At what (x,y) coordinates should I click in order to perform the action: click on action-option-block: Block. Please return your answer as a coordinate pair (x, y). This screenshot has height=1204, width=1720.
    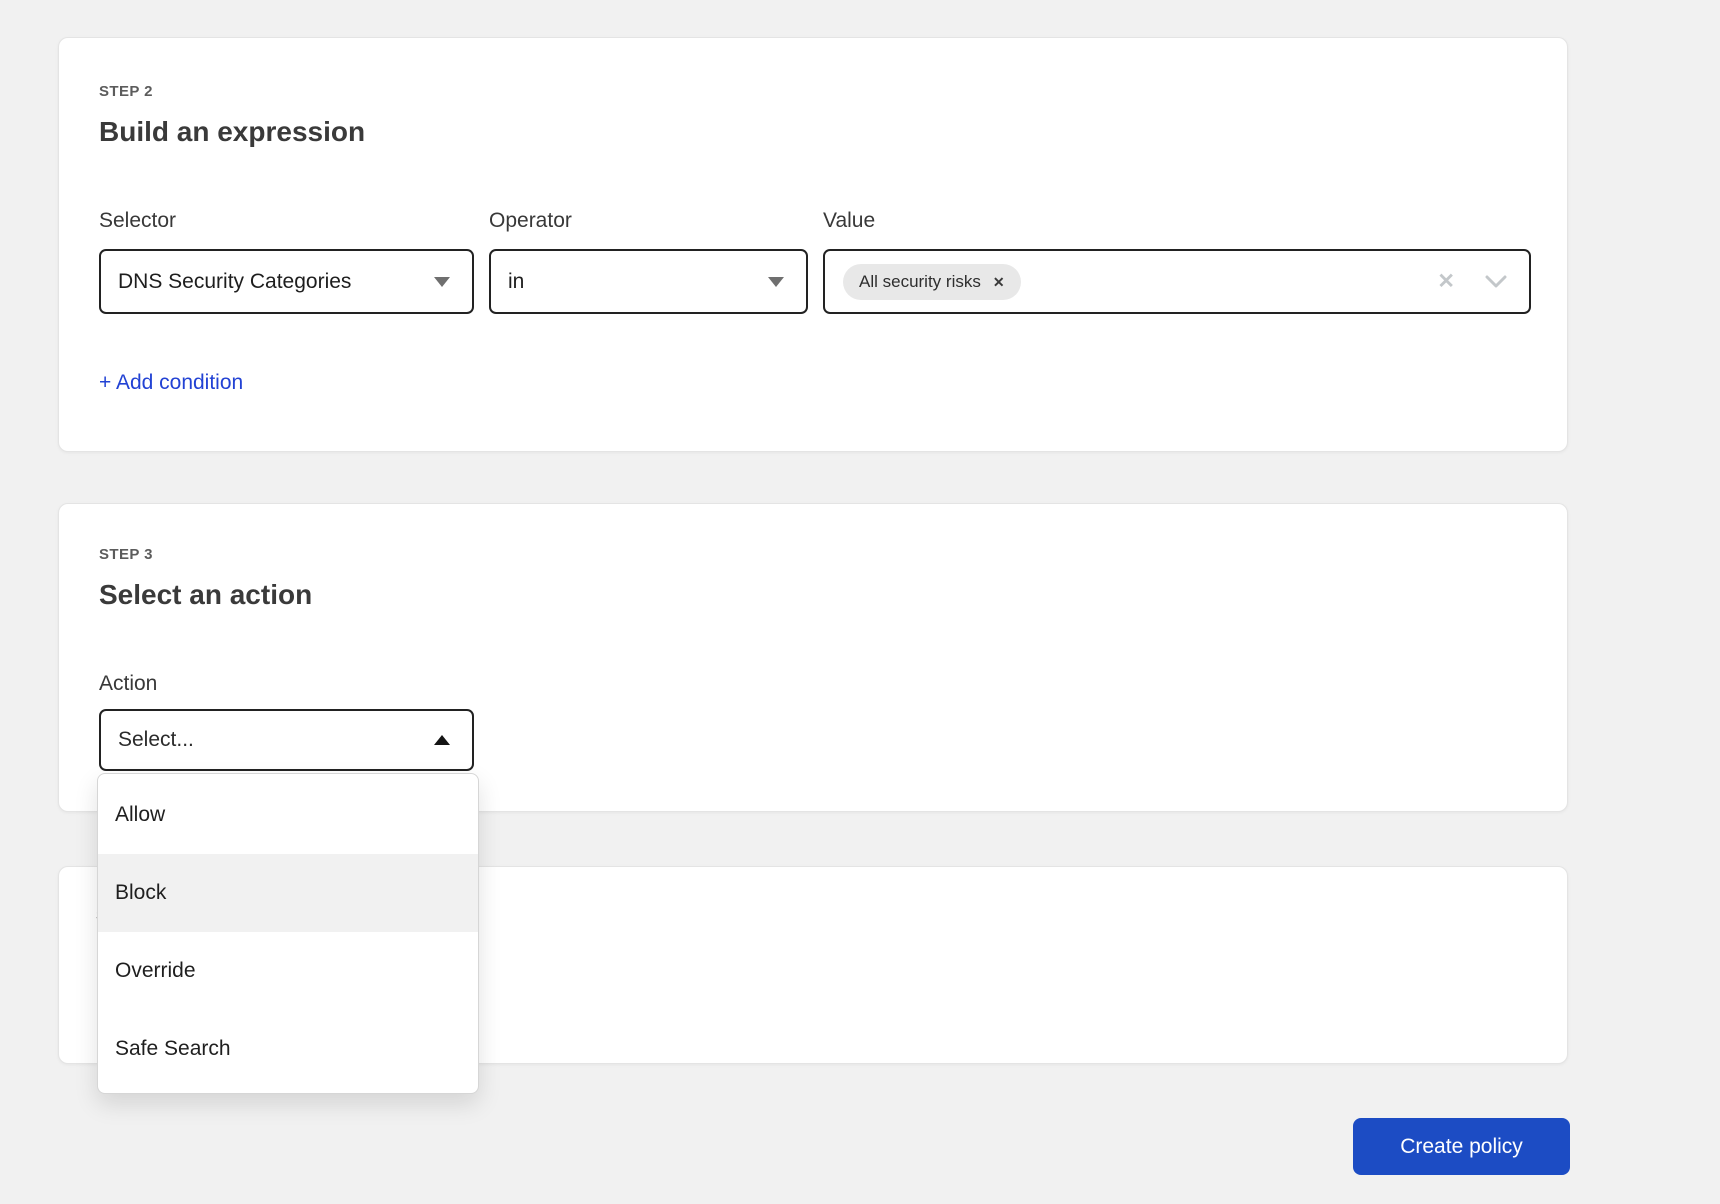
    Looking at the image, I should click on (288, 893).